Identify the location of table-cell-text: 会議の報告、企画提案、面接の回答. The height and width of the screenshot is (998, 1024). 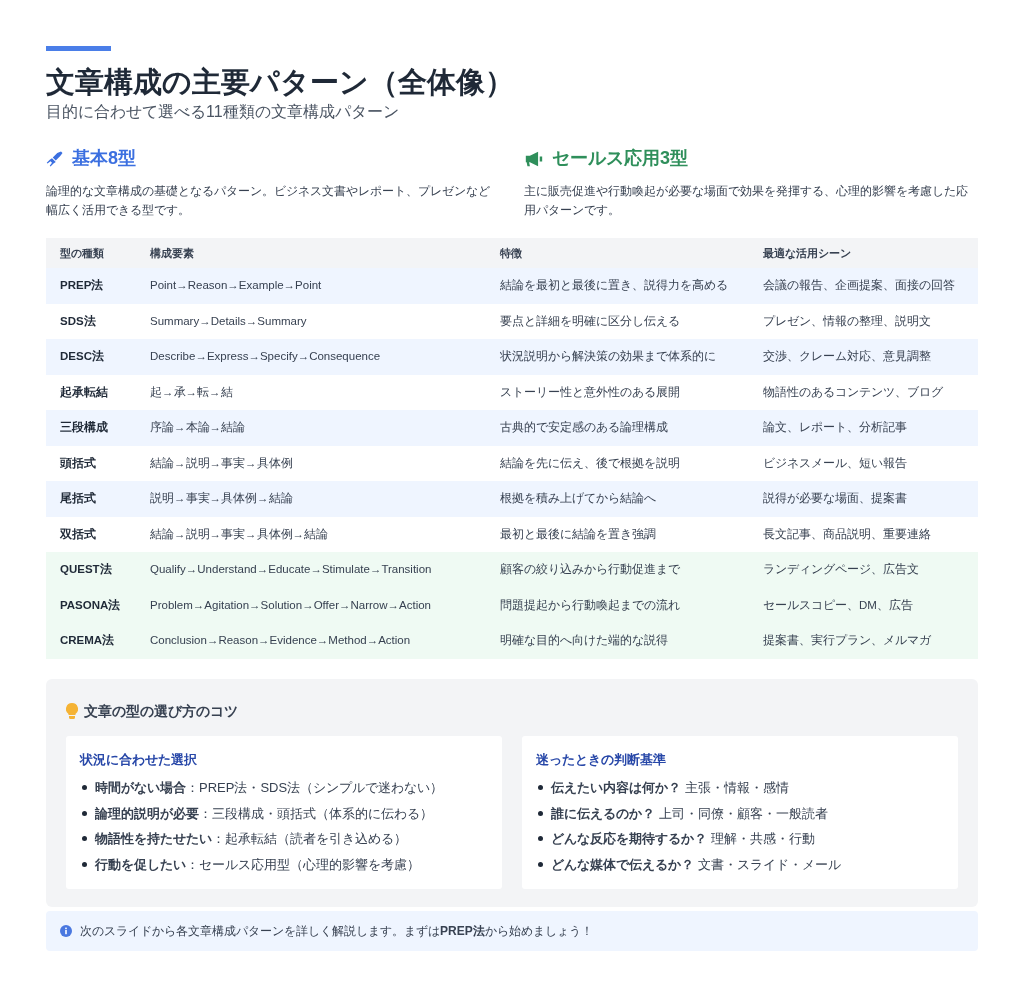
(859, 286).